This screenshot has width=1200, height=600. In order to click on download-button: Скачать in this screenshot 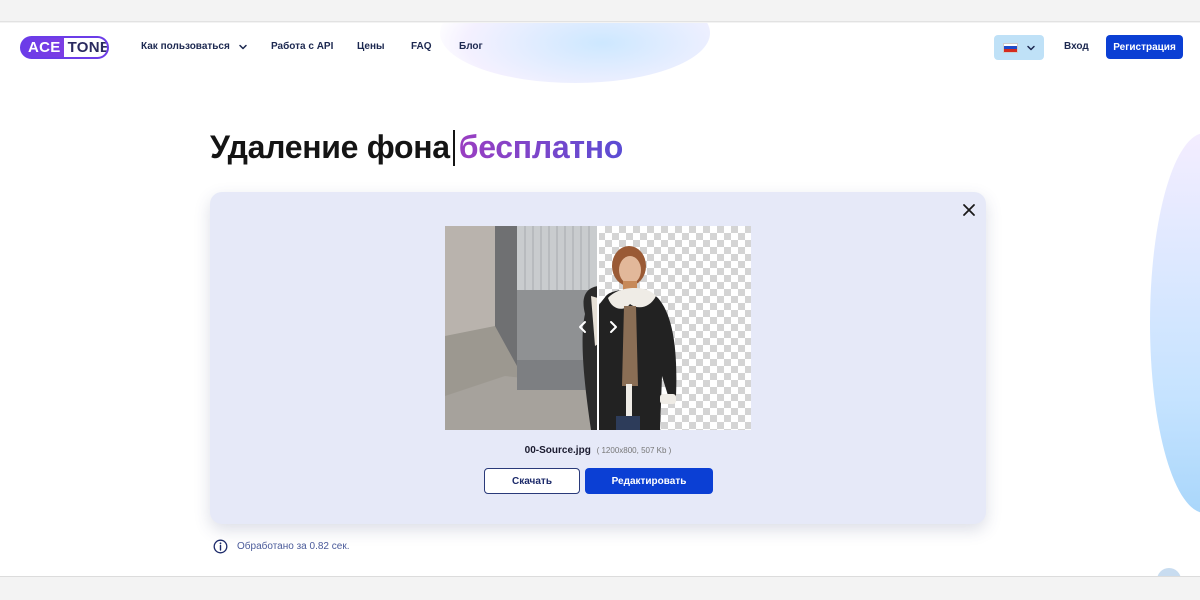, I will do `click(532, 481)`.